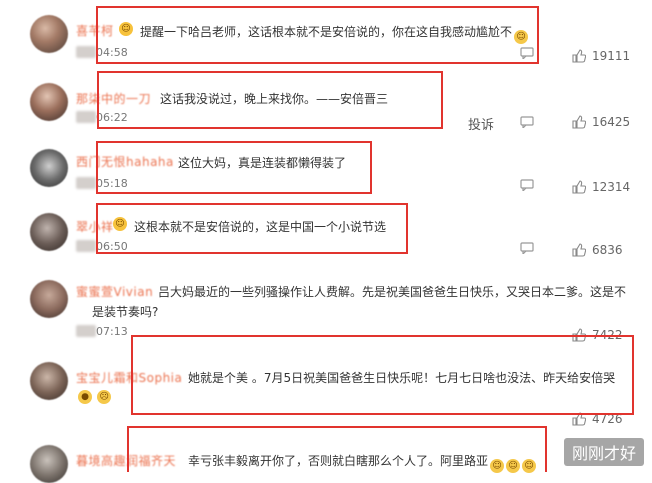 This screenshot has width=652, height=483. What do you see at coordinates (112, 331) in the screenshot?
I see `comment-time: 07:13` at bounding box center [112, 331].